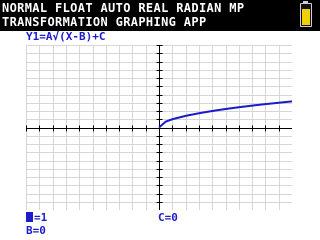  I want to click on equation-label: Y1=A√(X-B)+C, so click(66, 36).